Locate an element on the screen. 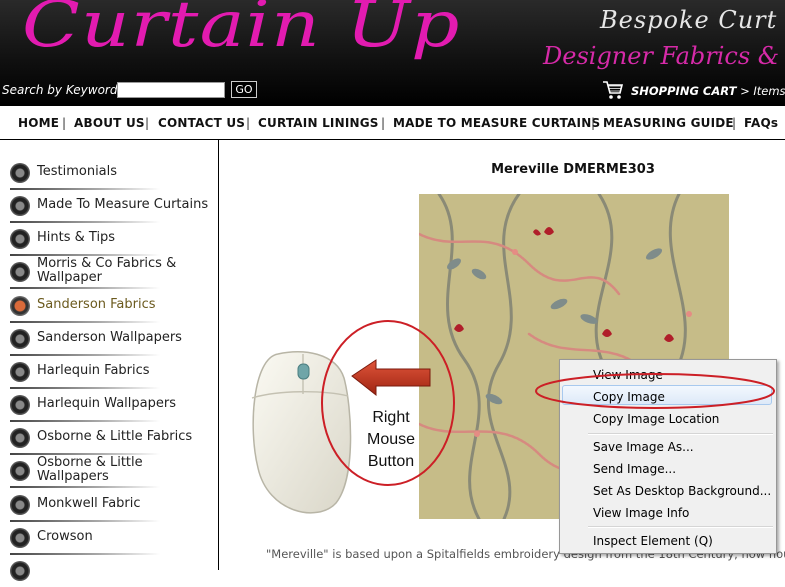 This screenshot has height=587, width=785. sidebar-item-label: Sanderson Wallpapers is located at coordinates (109, 337).